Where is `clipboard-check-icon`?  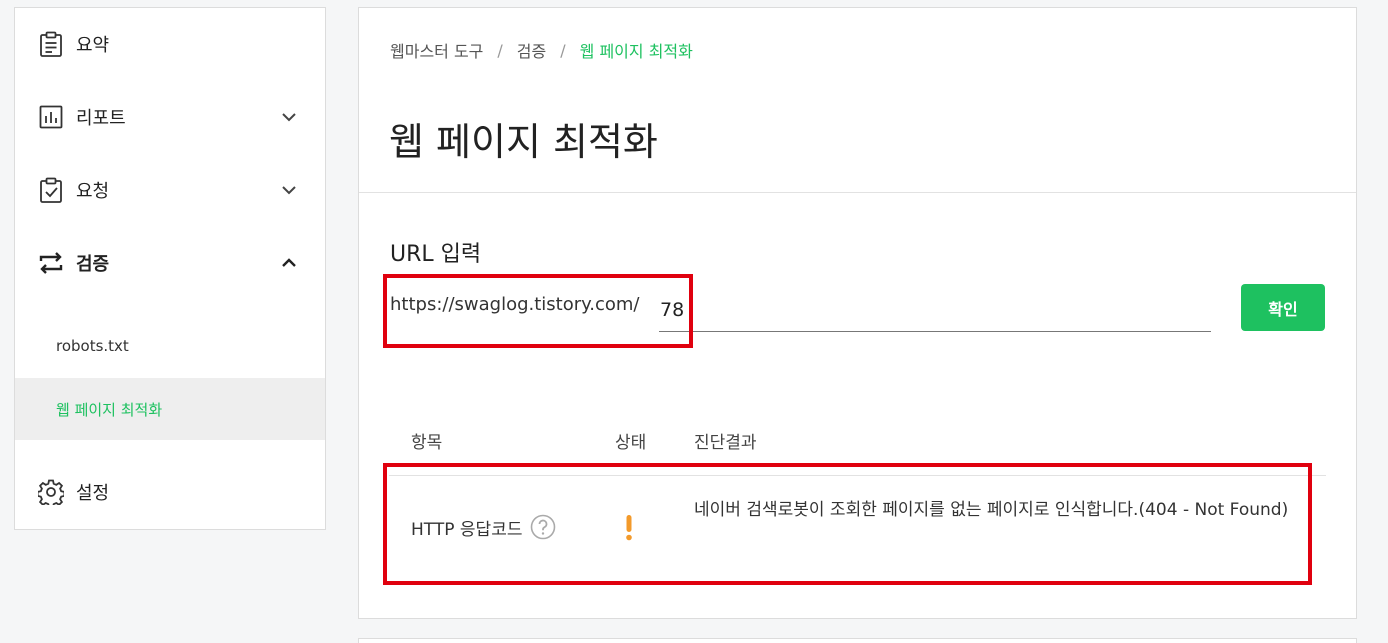
clipboard-check-icon is located at coordinates (51, 190).